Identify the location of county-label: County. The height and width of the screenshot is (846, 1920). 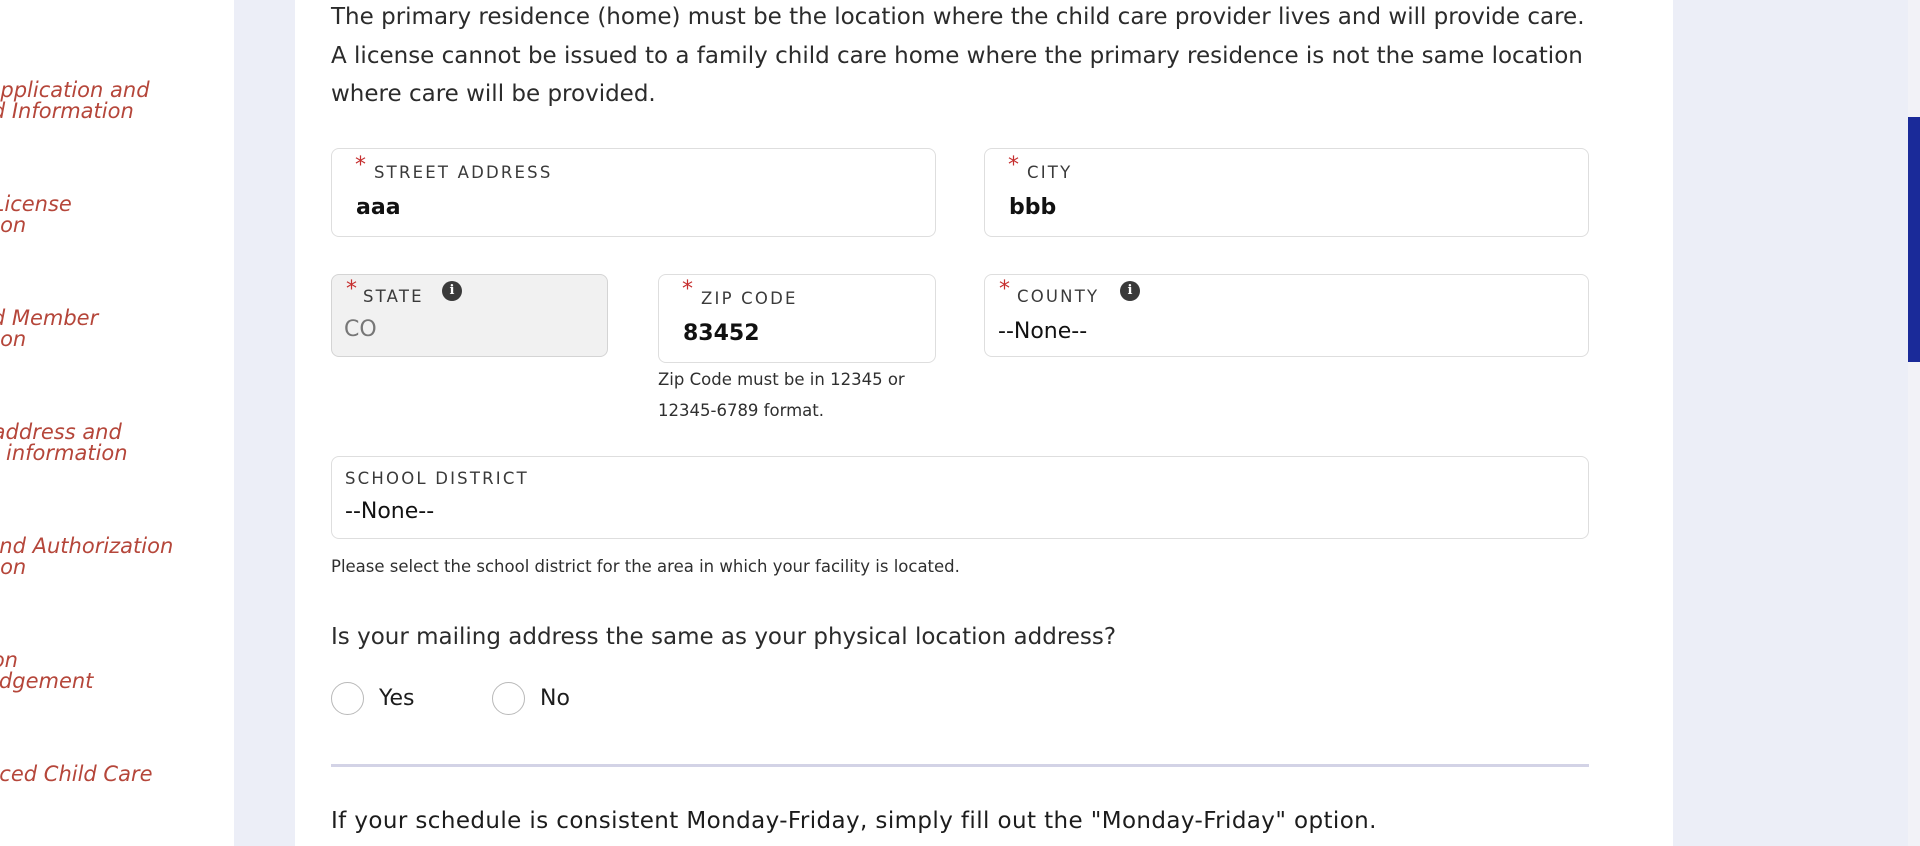
(1058, 296).